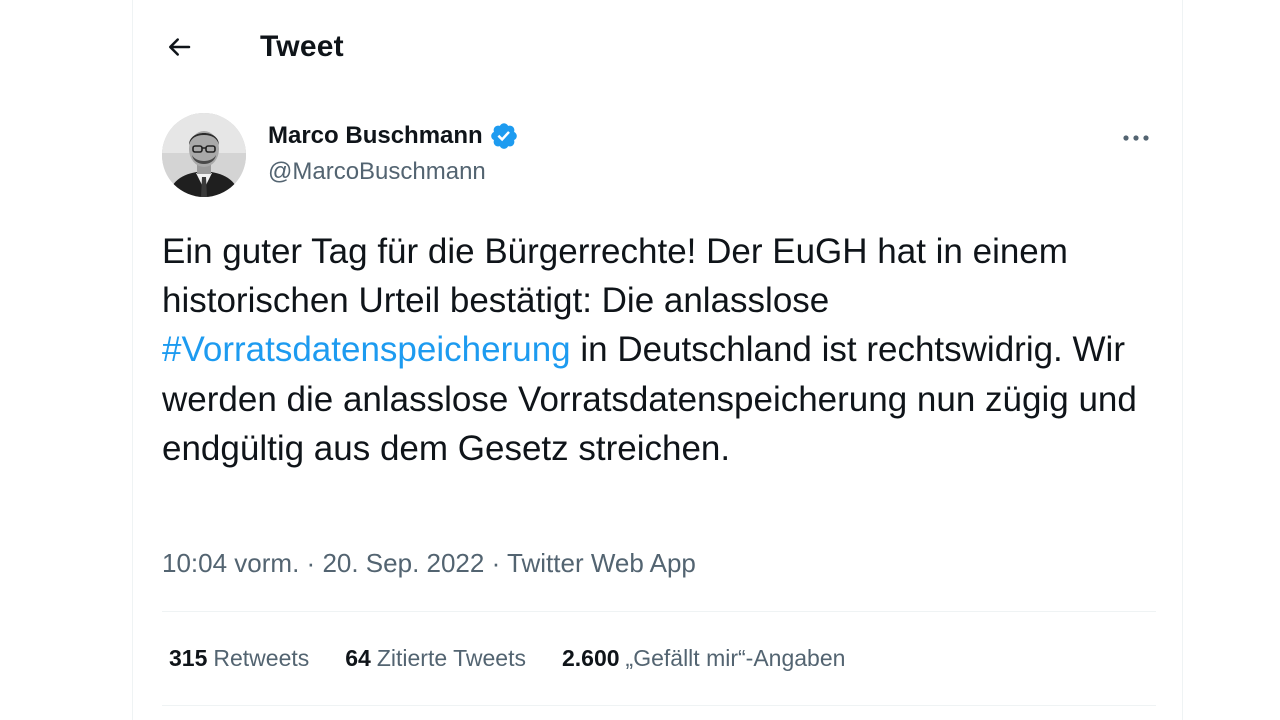 The height and width of the screenshot is (720, 1280). What do you see at coordinates (403, 563) in the screenshot?
I see `tweet-date: 20. Sep. 2022` at bounding box center [403, 563].